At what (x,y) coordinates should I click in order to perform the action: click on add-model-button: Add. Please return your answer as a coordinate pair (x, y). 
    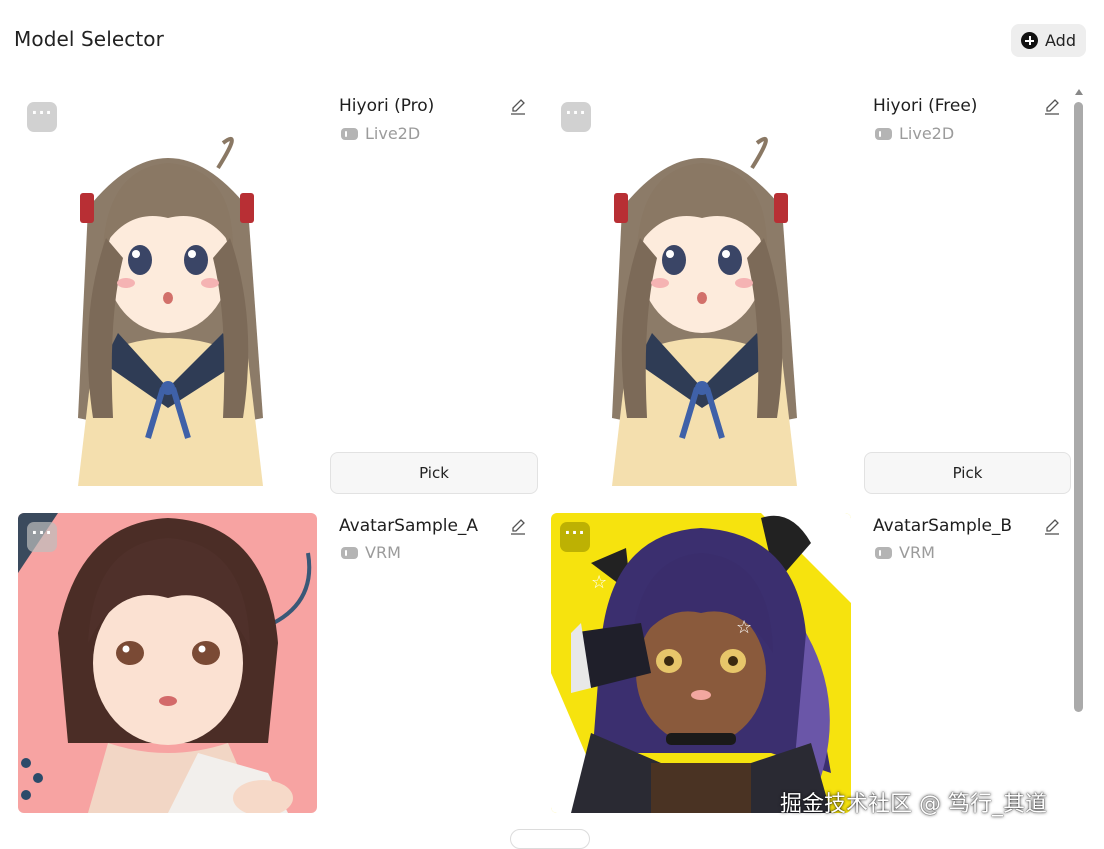
    Looking at the image, I should click on (1048, 40).